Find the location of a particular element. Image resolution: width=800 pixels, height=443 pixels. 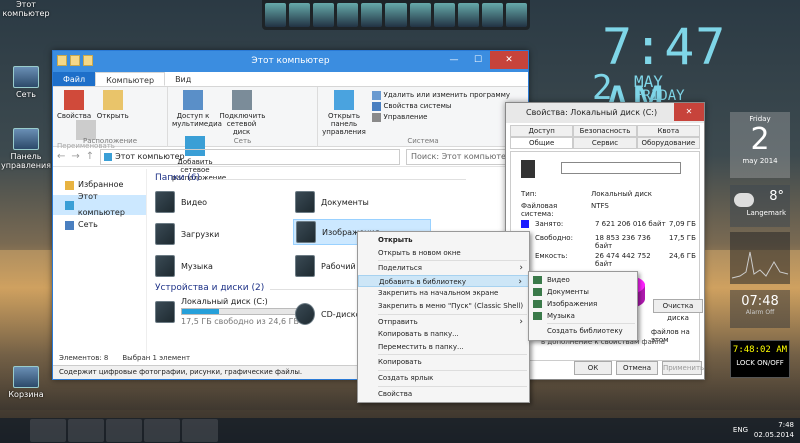

app-dock is located at coordinates (396, 15).